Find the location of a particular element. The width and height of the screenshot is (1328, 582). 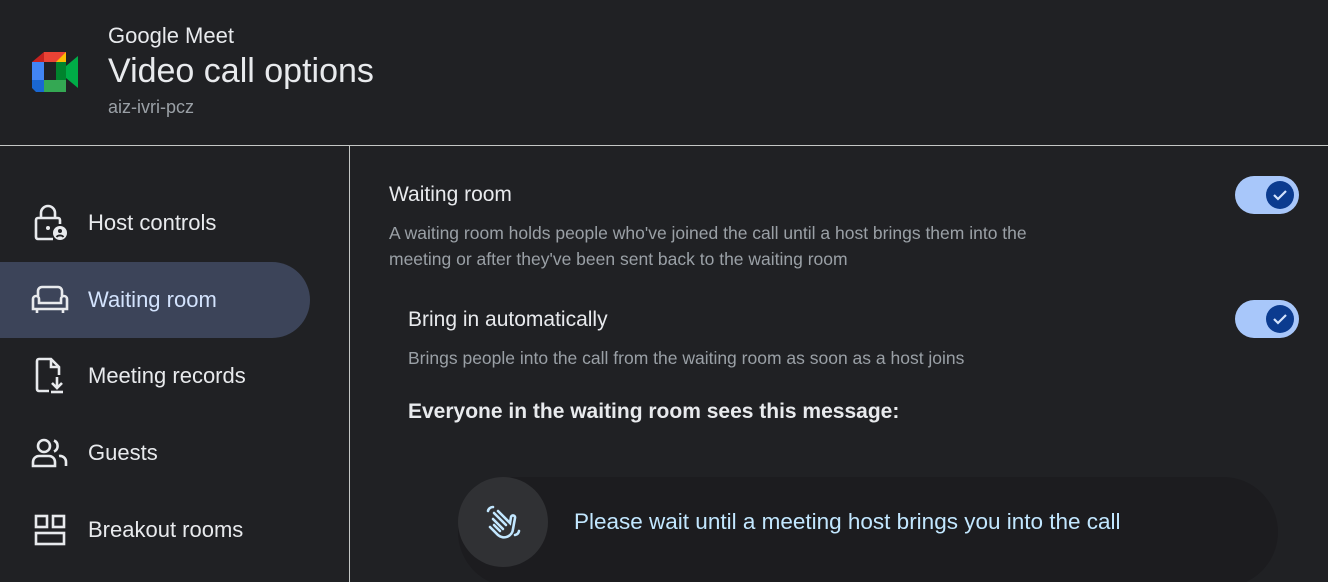

sidebar-item-label: Waiting room is located at coordinates (152, 299).